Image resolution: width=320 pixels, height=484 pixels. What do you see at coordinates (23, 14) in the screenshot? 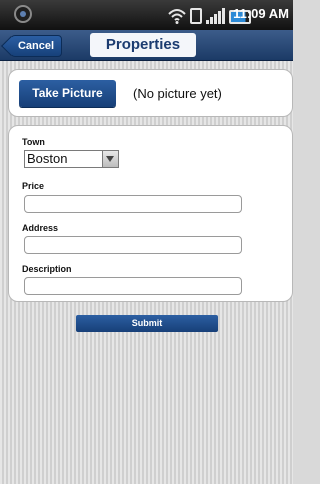
I see `notification-icon` at bounding box center [23, 14].